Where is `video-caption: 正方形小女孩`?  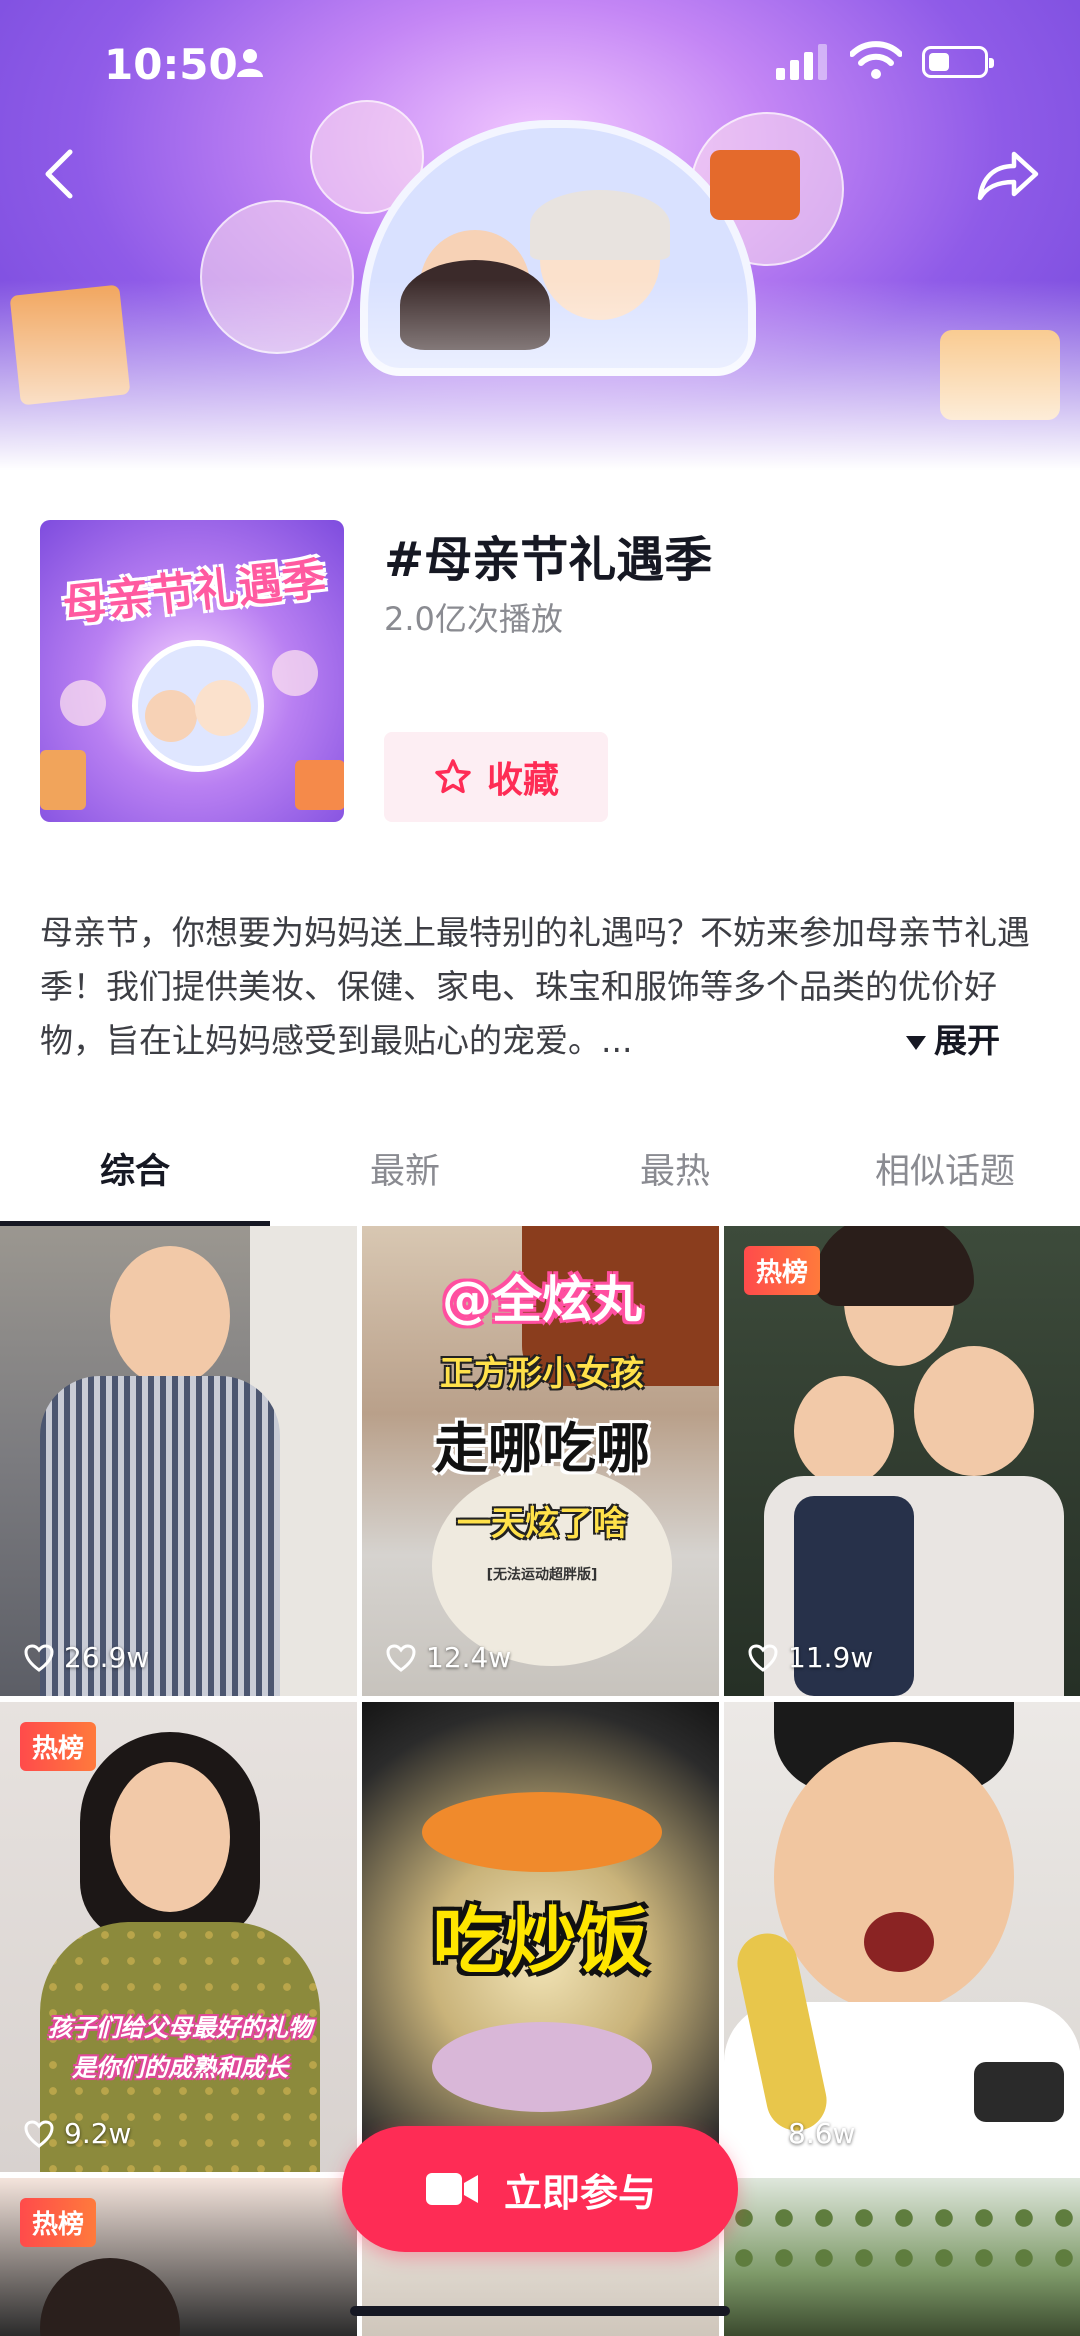 video-caption: 正方形小女孩 is located at coordinates (542, 1374).